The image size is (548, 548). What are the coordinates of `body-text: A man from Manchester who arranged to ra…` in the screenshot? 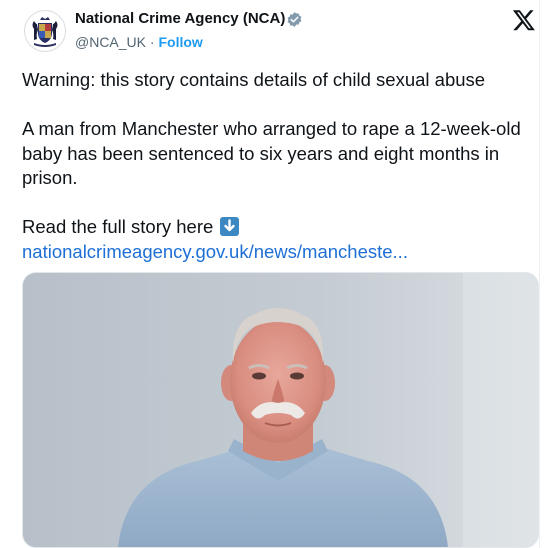 It's located at (271, 153).